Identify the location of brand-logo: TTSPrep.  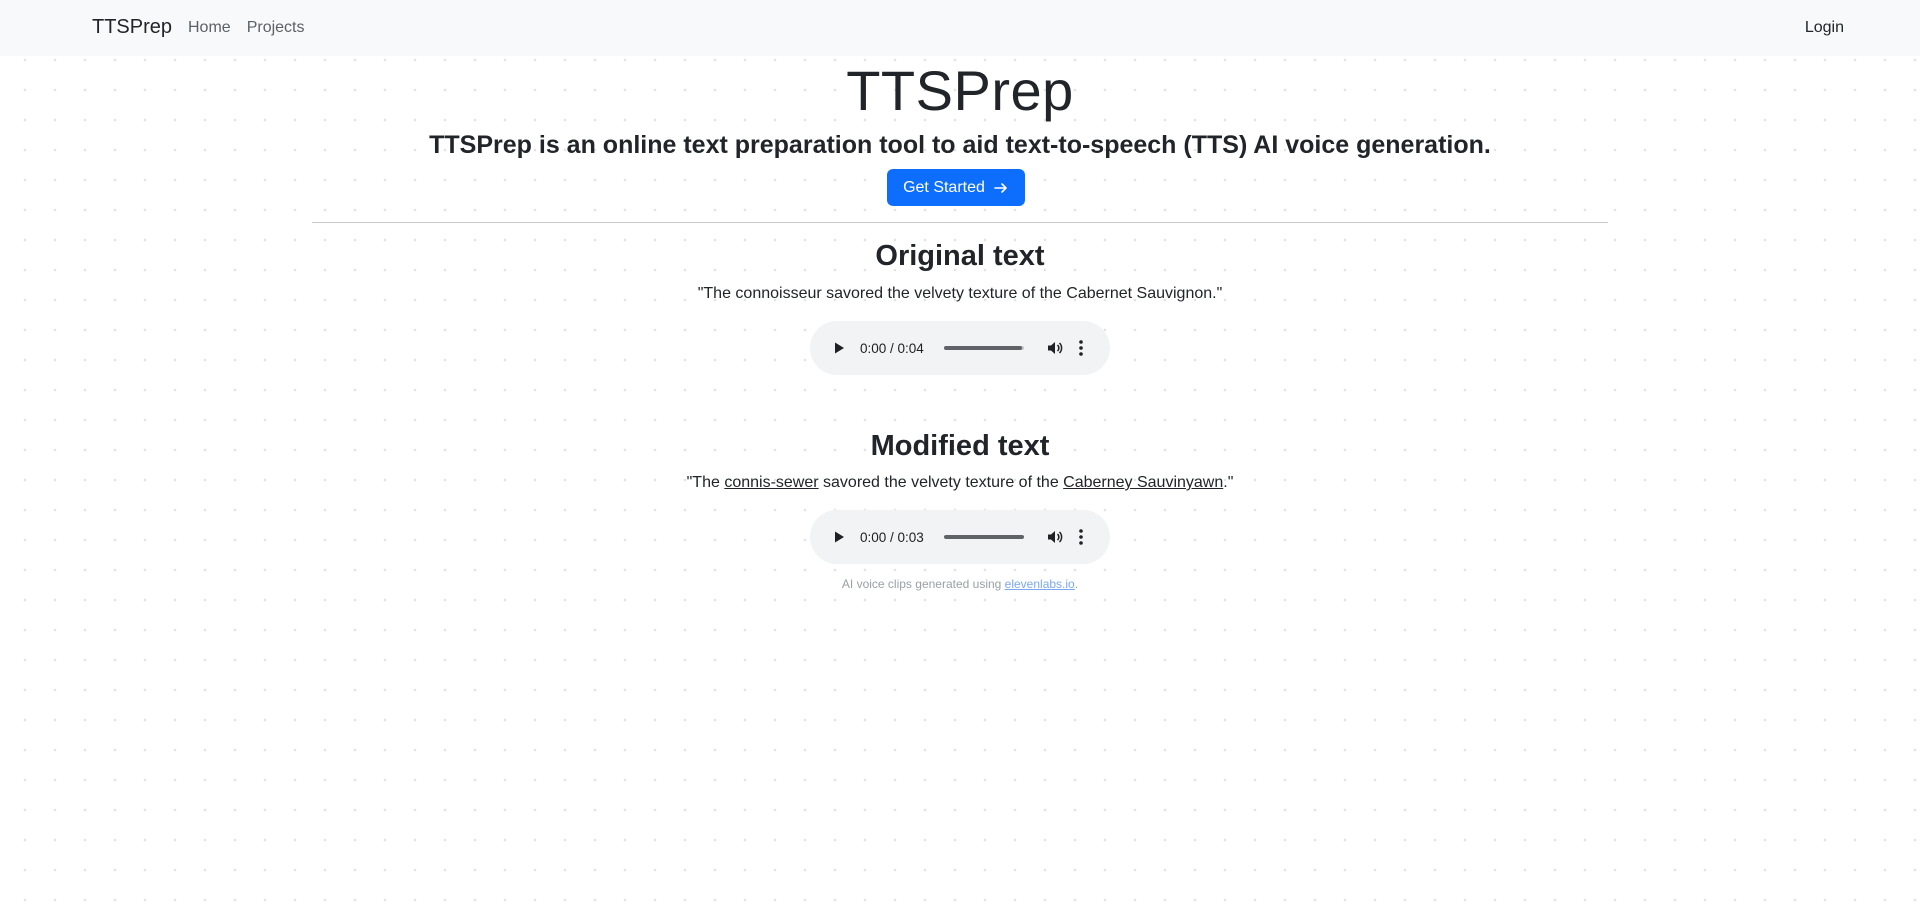
(132, 27).